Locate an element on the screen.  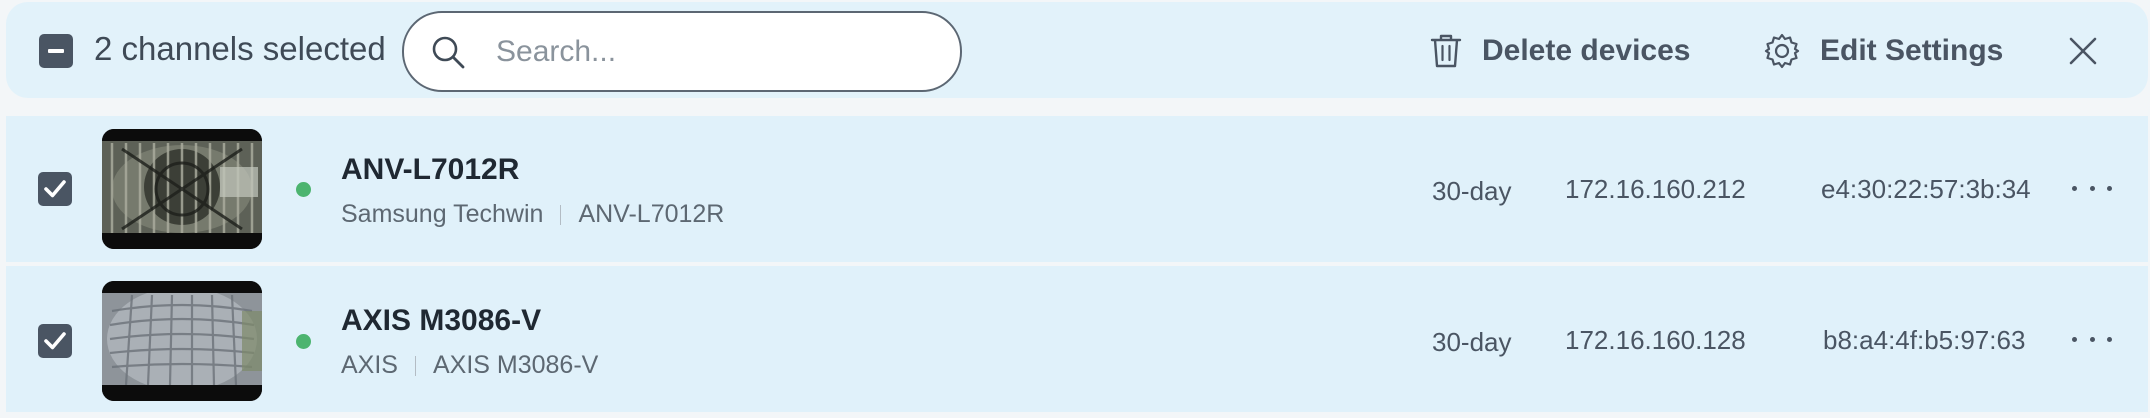
delete-devices-button: Delete devices is located at coordinates (1560, 51).